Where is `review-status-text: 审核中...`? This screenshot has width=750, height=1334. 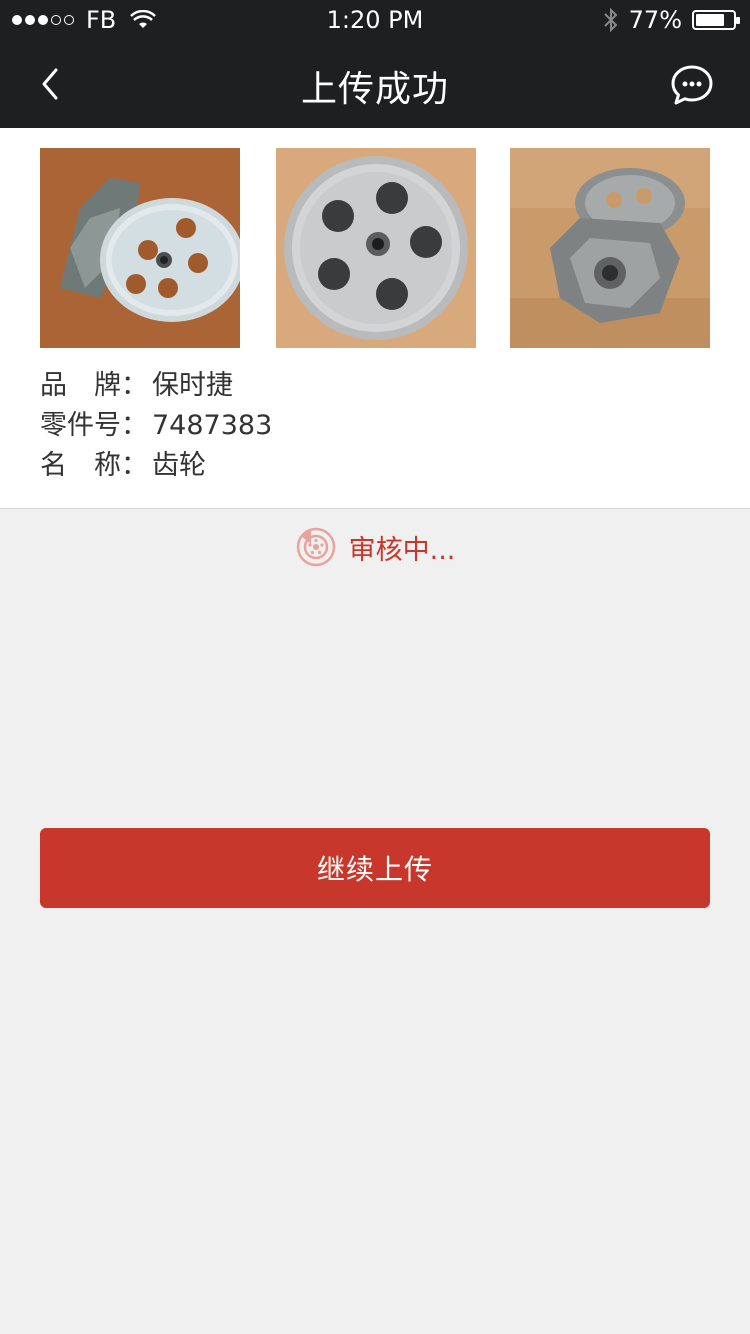 review-status-text: 审核中... is located at coordinates (402, 550).